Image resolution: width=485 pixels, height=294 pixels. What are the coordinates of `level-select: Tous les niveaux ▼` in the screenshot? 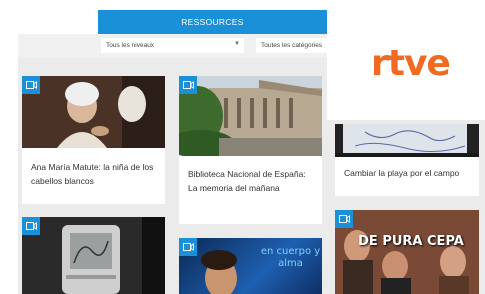 It's located at (172, 45).